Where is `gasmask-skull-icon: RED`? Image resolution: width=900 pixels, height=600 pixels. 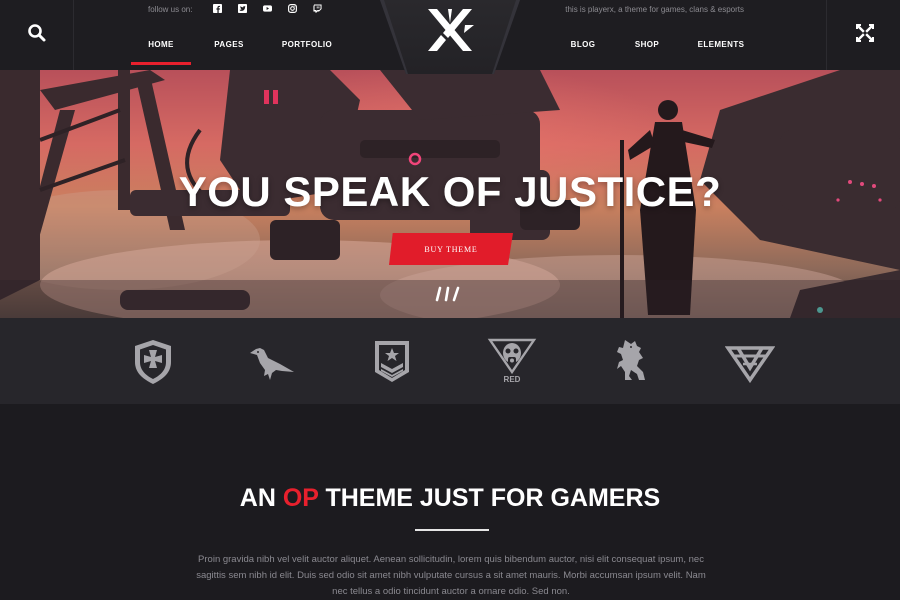 gasmask-skull-icon: RED is located at coordinates (512, 361).